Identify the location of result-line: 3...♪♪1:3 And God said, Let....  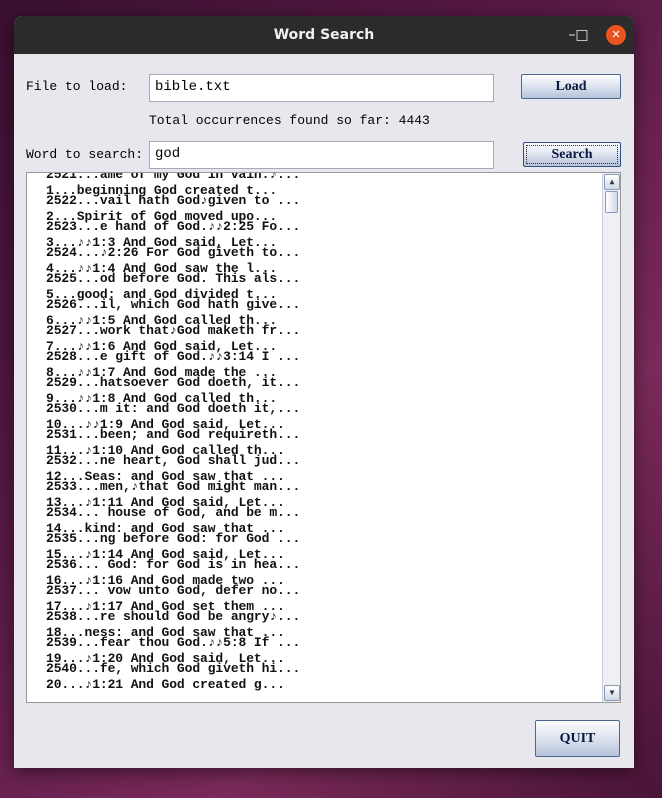
(162, 242).